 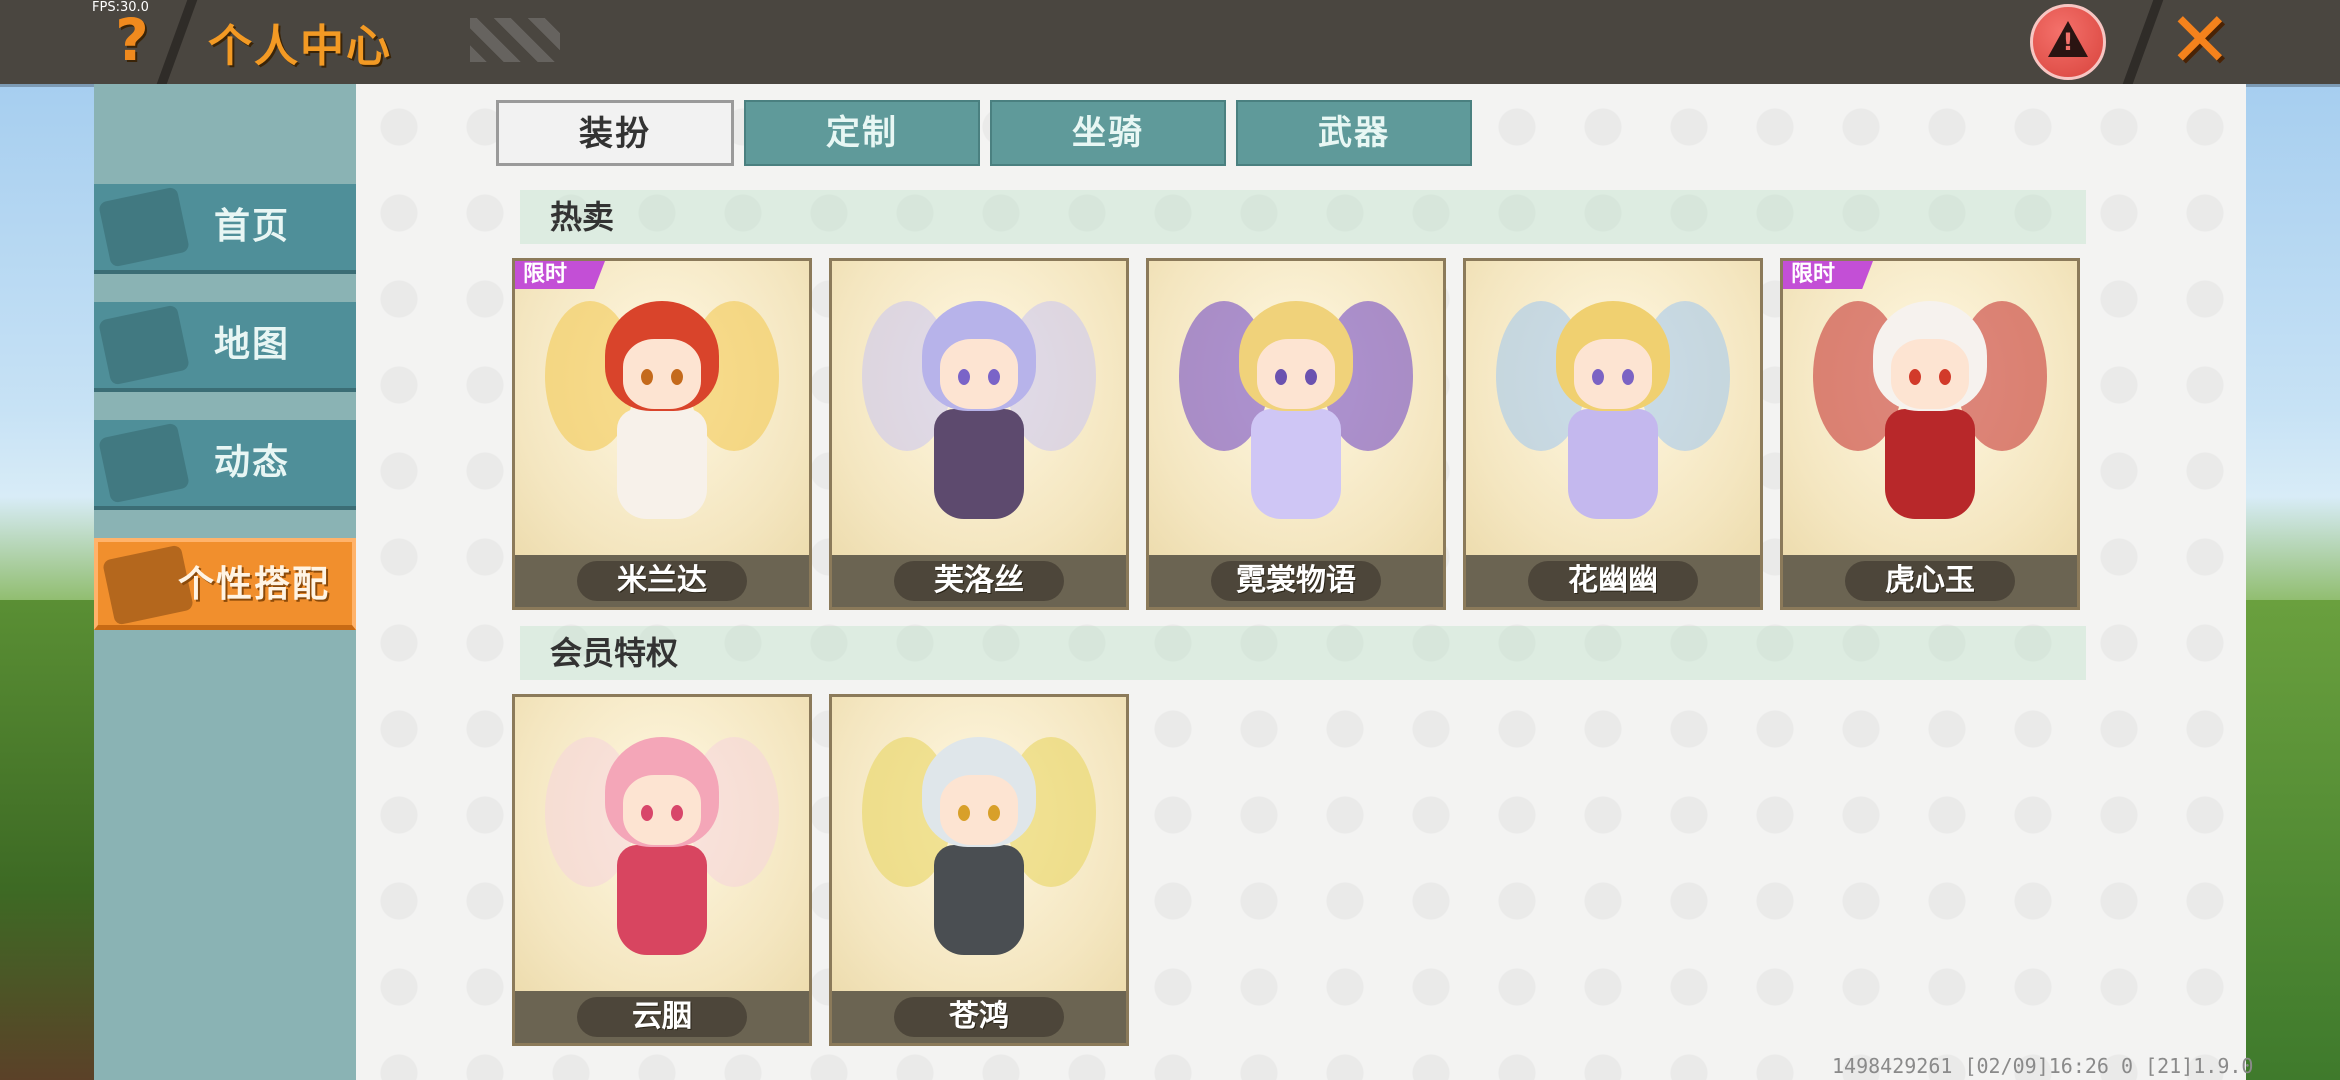 I want to click on section-header-vip: 会员特权, so click(x=1303, y=653).